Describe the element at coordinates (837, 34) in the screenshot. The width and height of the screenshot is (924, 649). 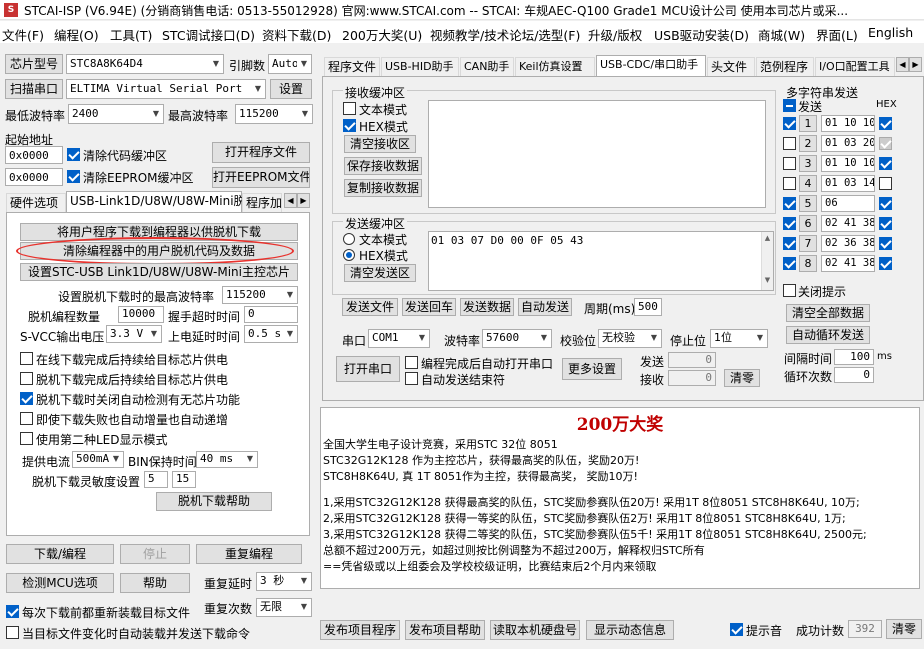
I see `menu-interface: 界面(L)` at that location.